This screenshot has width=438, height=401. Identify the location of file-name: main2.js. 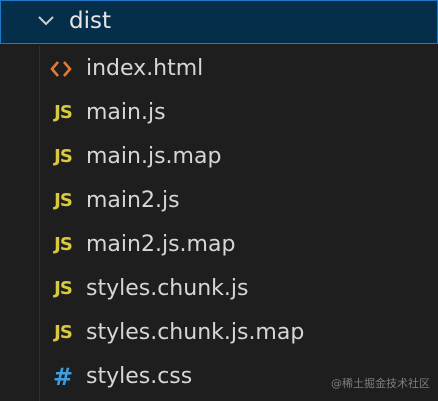
(133, 200).